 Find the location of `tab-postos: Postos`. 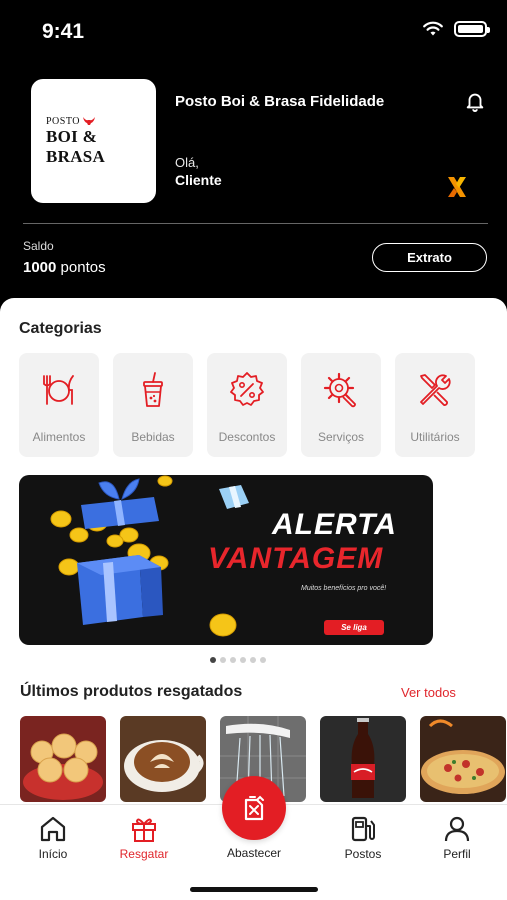

tab-postos: Postos is located at coordinates (363, 838).